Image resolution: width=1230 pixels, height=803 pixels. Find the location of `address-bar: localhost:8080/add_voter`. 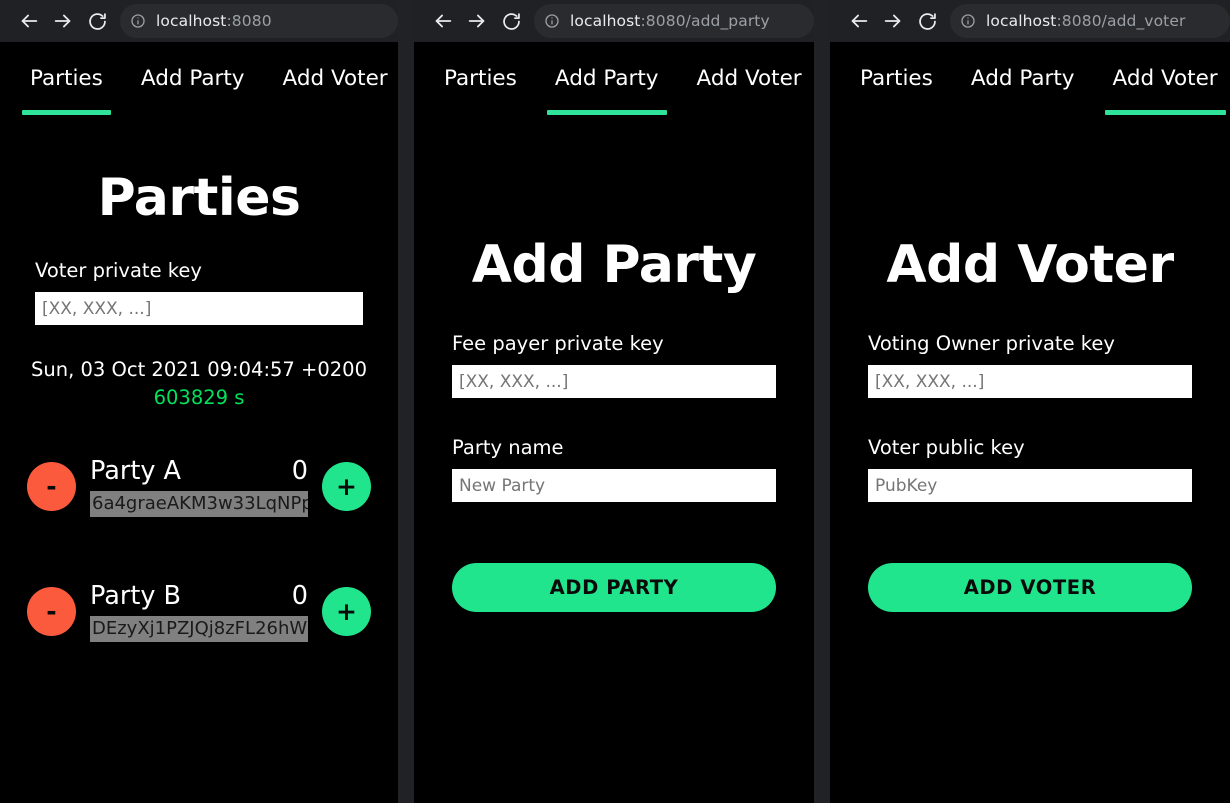

address-bar: localhost:8080/add_voter is located at coordinates (1090, 21).